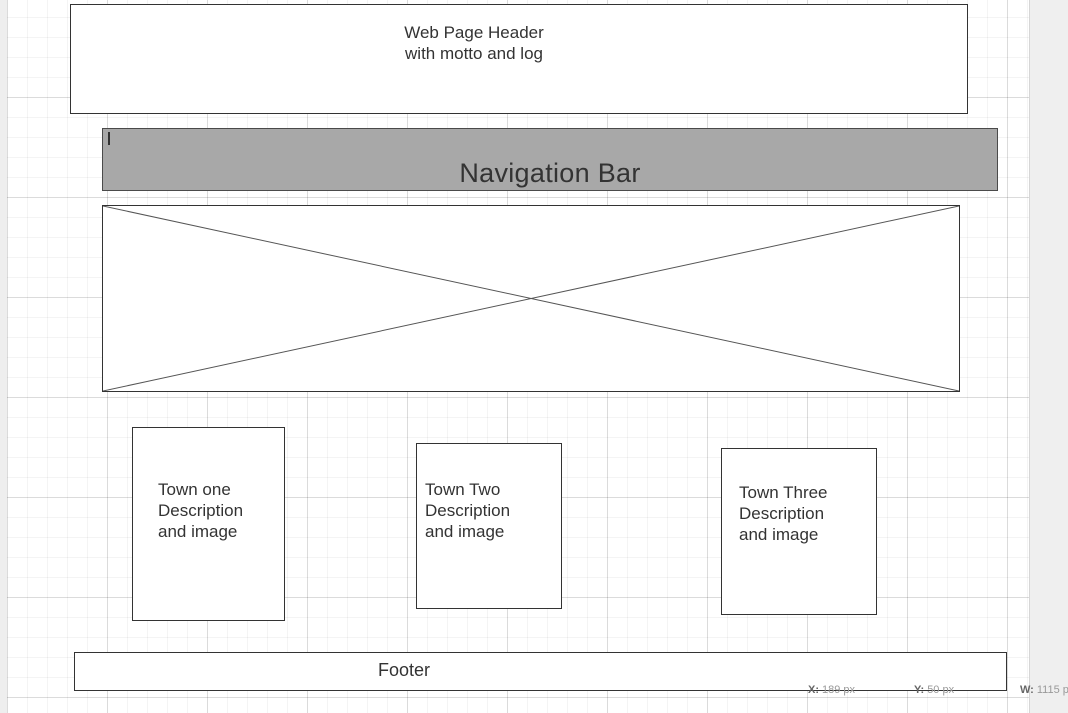 The image size is (1068, 713). What do you see at coordinates (404, 670) in the screenshot?
I see `footer-label: Footer` at bounding box center [404, 670].